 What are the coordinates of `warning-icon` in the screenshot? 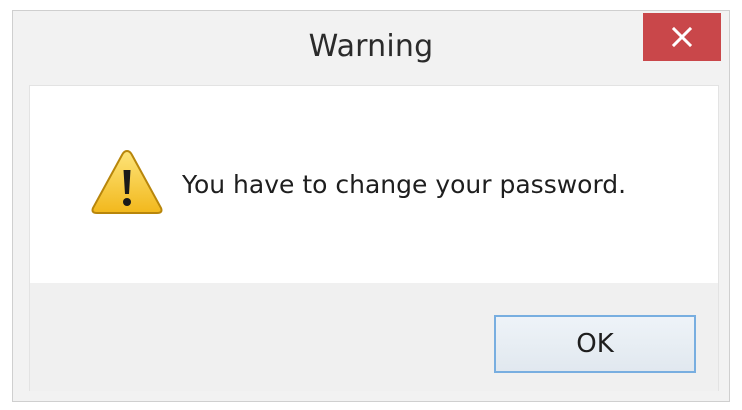 It's located at (127, 181).